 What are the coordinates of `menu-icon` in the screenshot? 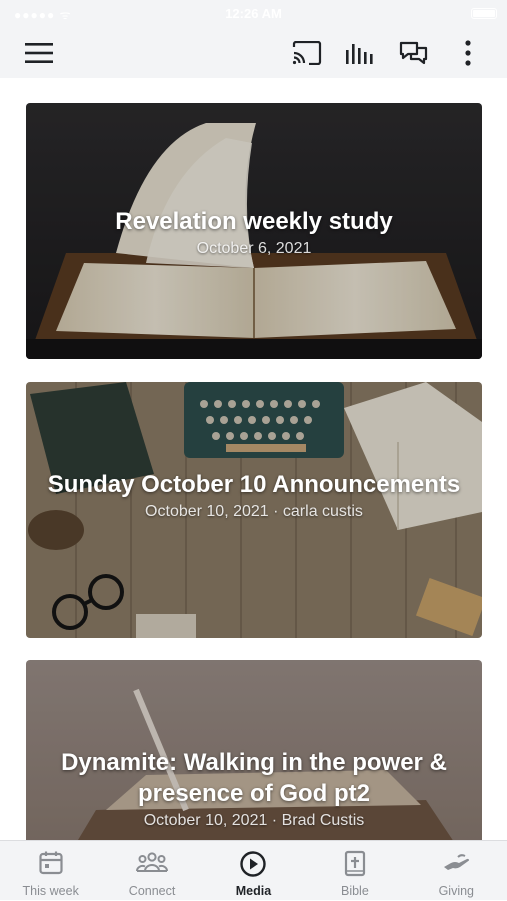 It's located at (39, 53).